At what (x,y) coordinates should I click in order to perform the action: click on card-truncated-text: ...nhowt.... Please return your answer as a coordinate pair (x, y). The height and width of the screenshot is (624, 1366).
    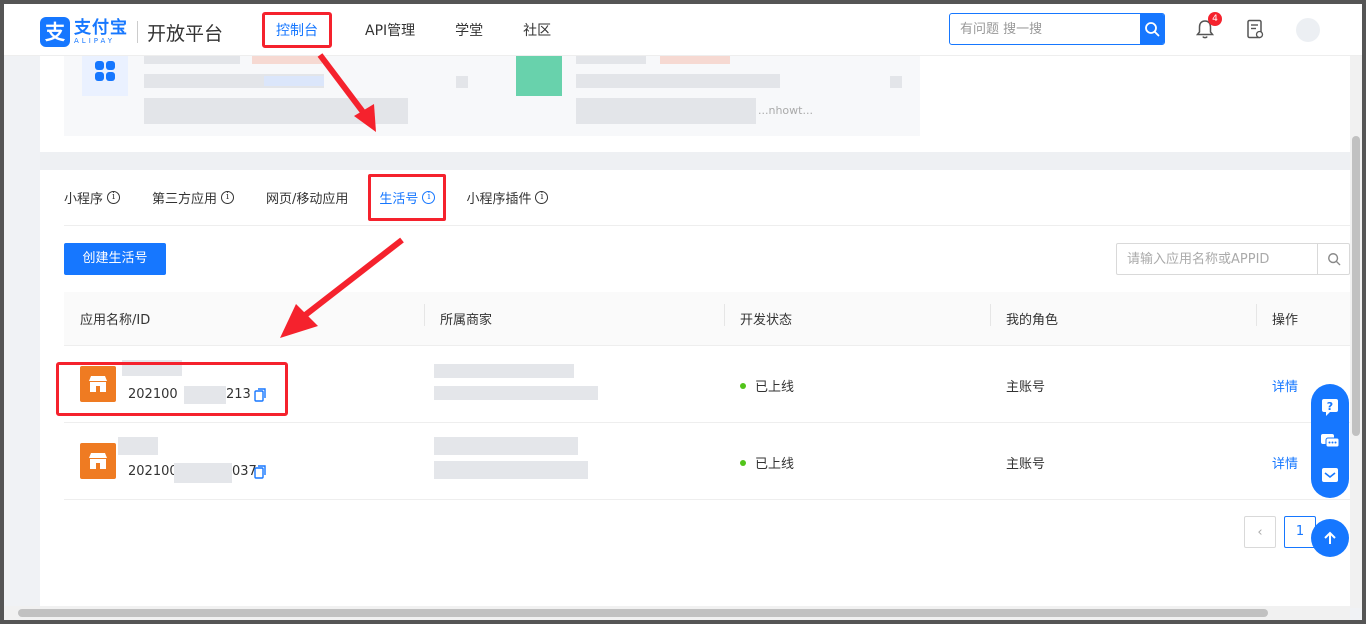
    Looking at the image, I should click on (785, 110).